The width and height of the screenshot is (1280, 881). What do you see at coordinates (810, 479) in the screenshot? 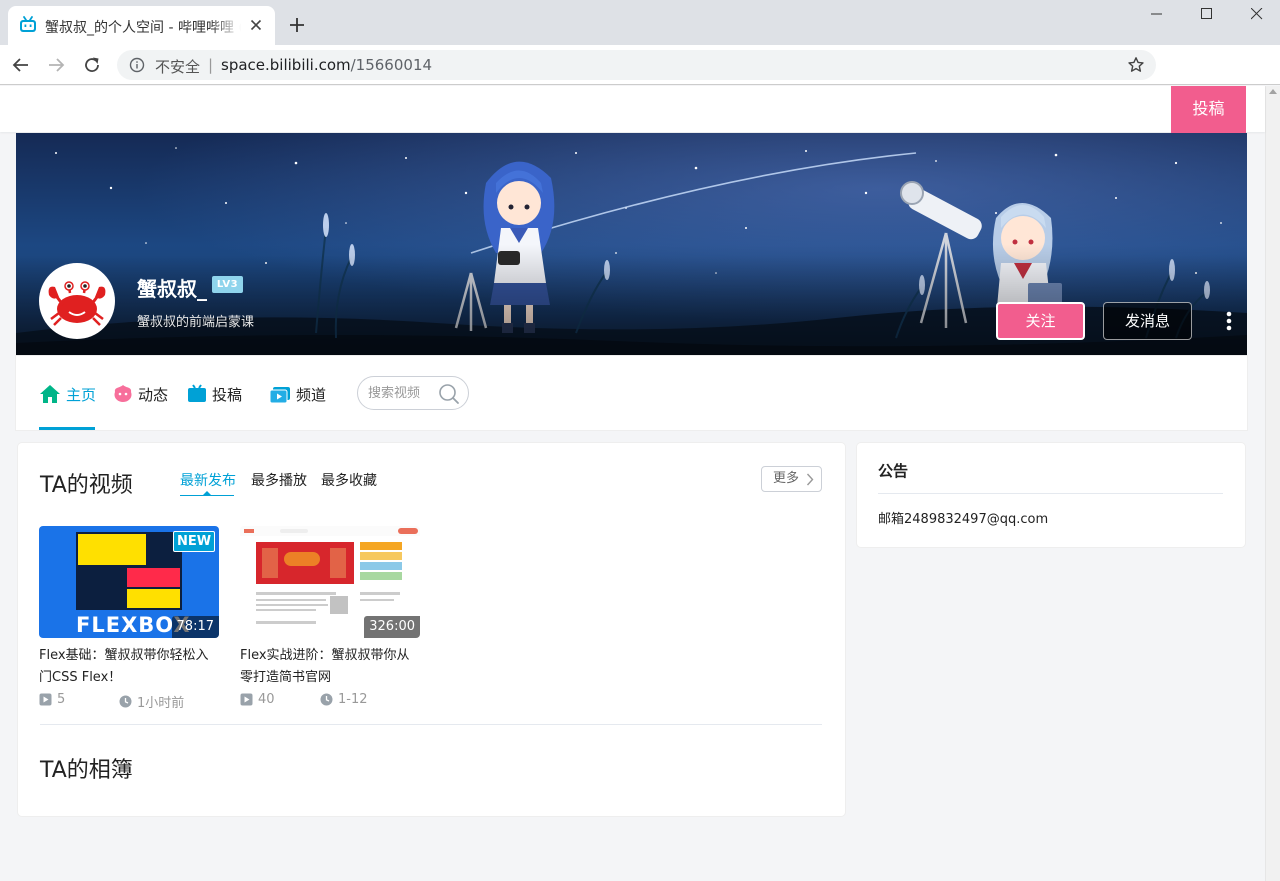
I see `chevron-right-icon` at bounding box center [810, 479].